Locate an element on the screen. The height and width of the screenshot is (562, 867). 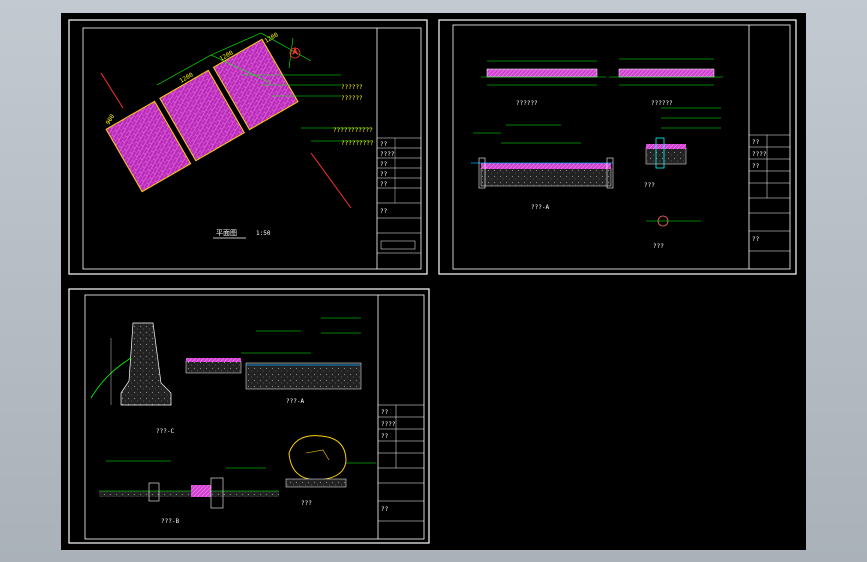
section-a-strip is located at coordinates (273, 353).